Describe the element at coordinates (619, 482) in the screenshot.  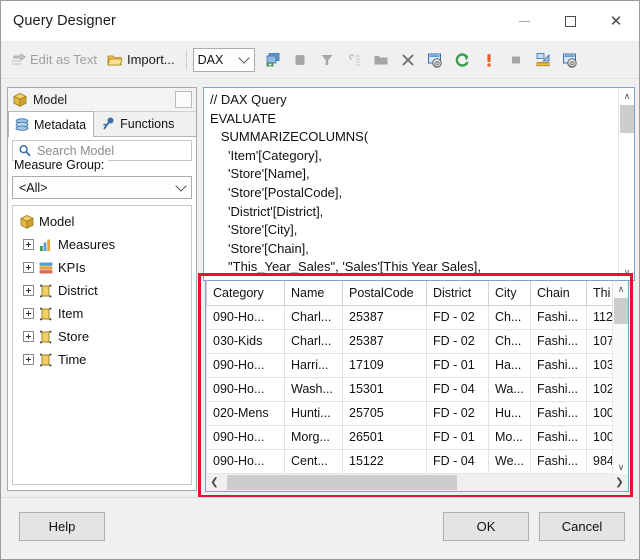
I see `scroll-right-icon: ❯` at that location.